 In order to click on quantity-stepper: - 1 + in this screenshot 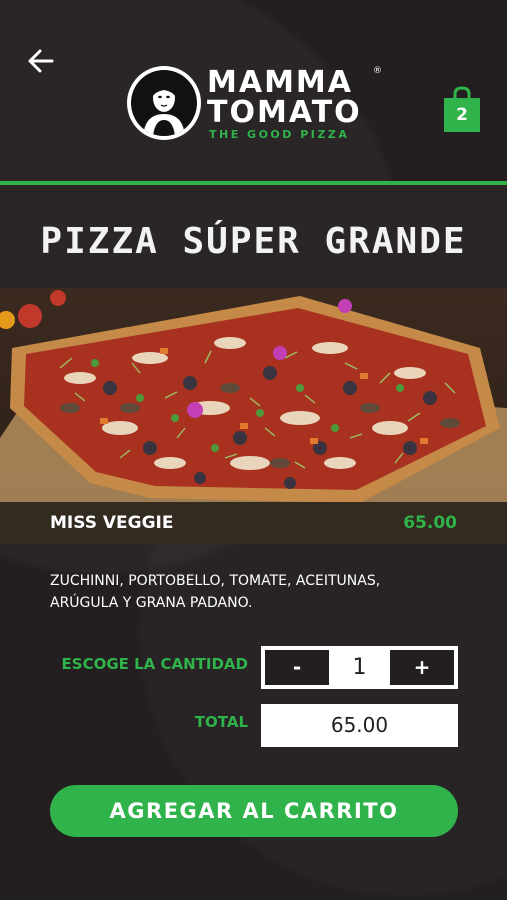, I will do `click(359, 667)`.